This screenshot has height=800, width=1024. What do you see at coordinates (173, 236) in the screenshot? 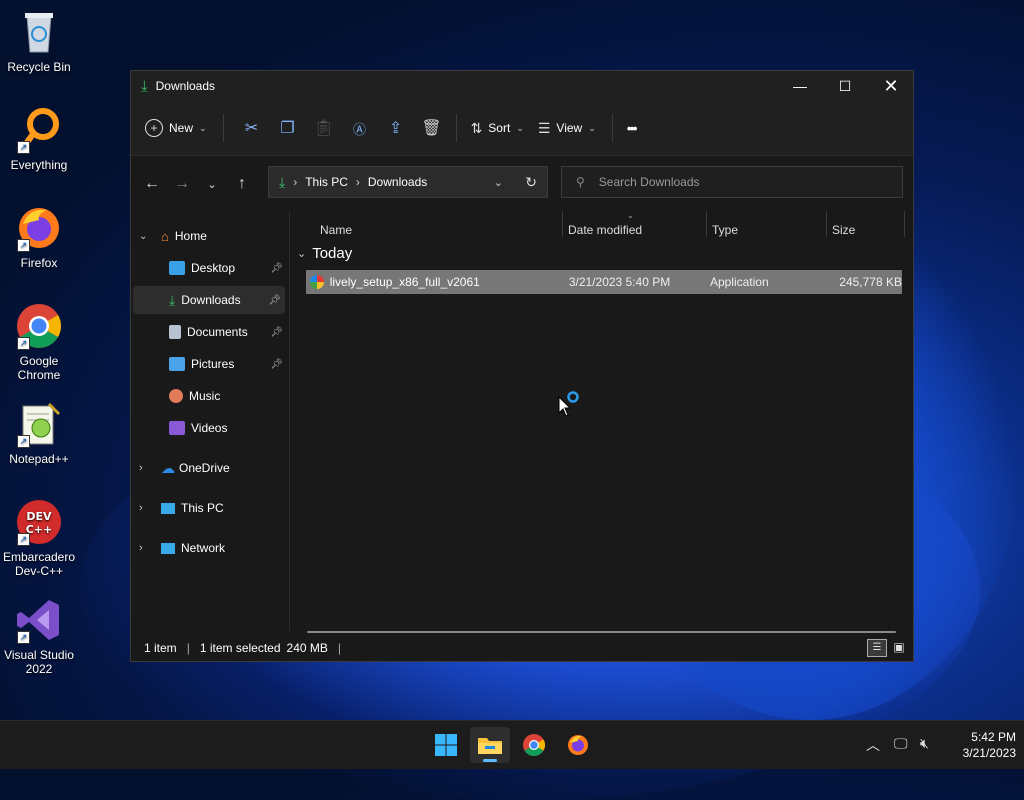
I see `sidebar-item-home: ⌄ ⌂ Home` at bounding box center [173, 236].